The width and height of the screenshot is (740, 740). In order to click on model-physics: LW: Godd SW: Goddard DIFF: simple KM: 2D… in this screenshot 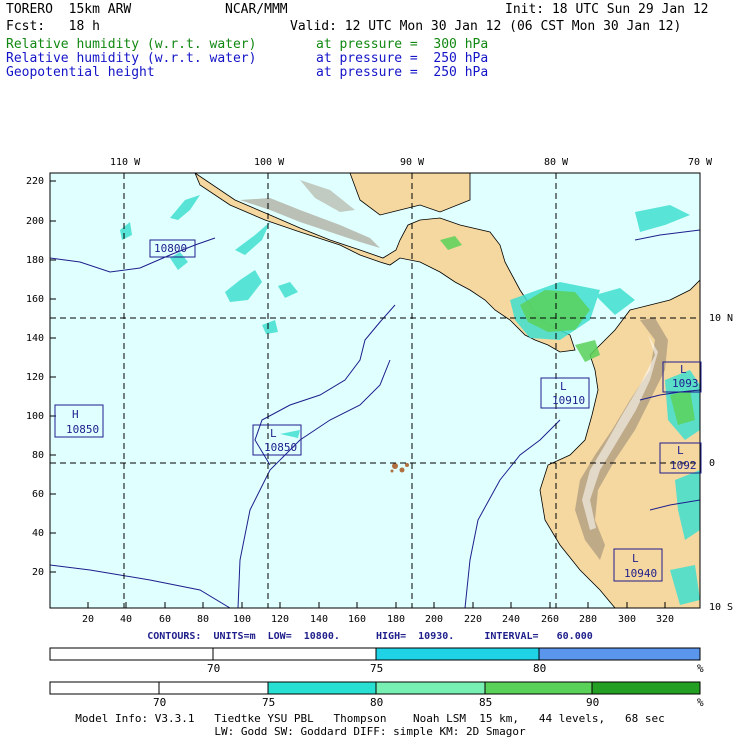, I will do `click(370, 731)`.